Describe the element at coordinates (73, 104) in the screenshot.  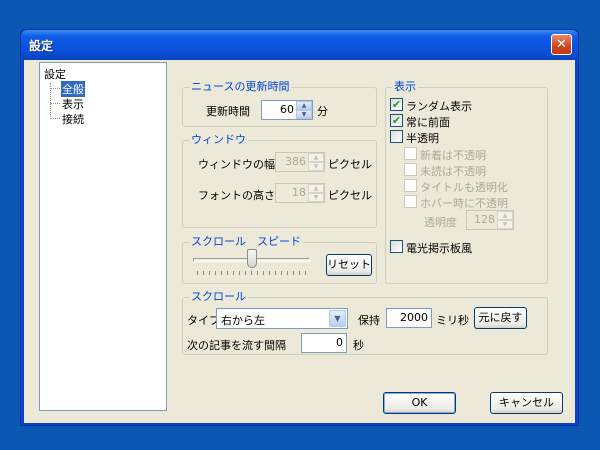
I see `tree-item-display: 表示` at that location.